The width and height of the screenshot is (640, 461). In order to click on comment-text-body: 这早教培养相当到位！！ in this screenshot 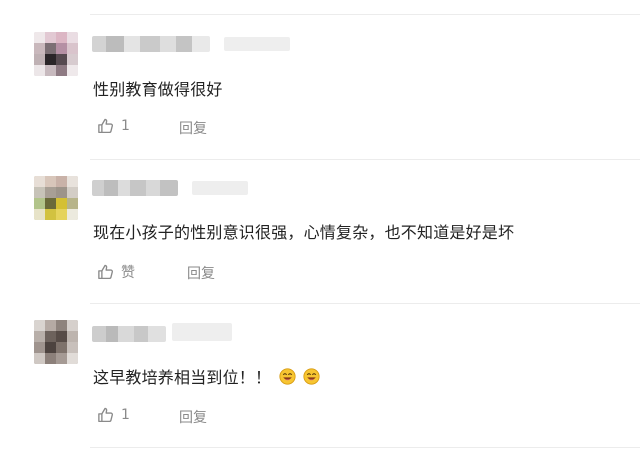, I will do `click(182, 377)`.